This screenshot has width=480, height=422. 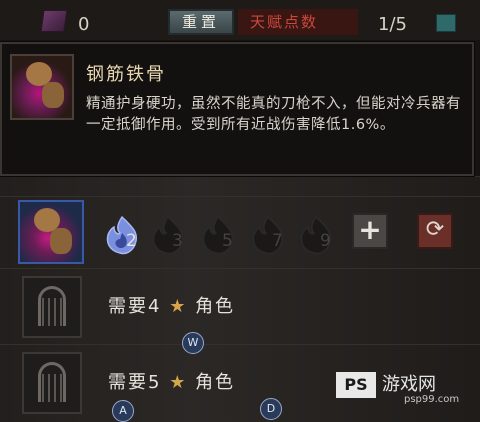 I want to click on level-number: 5, so click(x=227, y=241).